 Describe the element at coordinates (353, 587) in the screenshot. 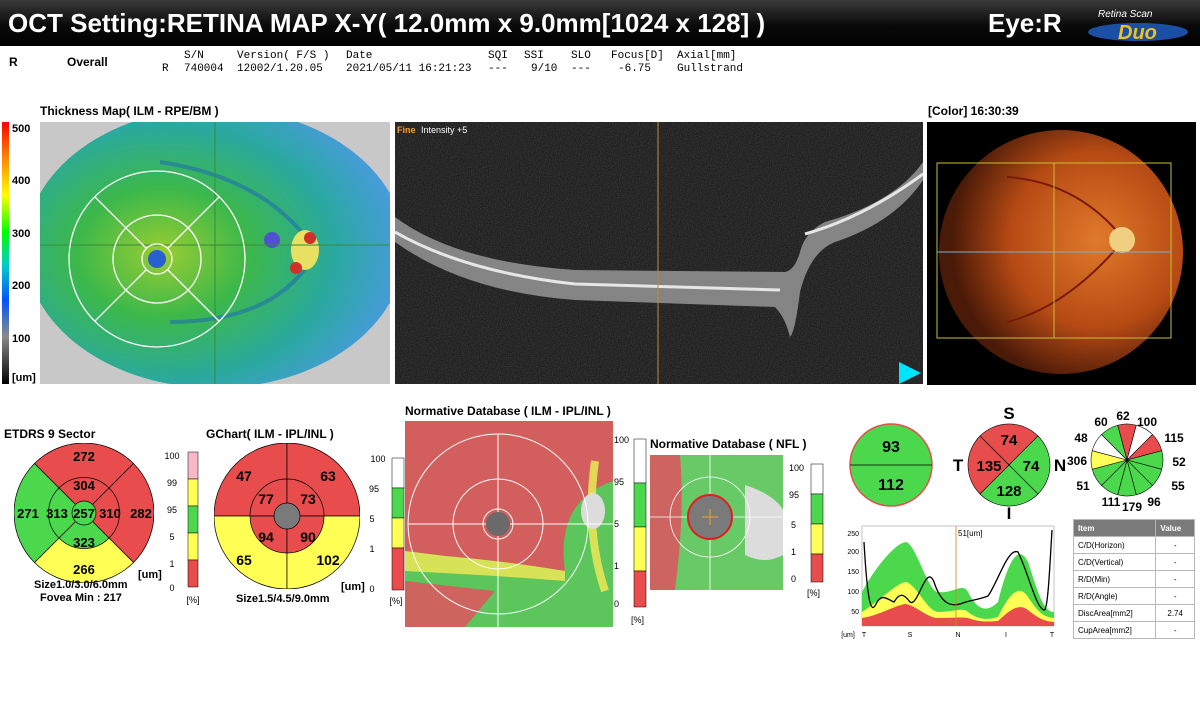

I see `gchart-unit: [um]` at that location.